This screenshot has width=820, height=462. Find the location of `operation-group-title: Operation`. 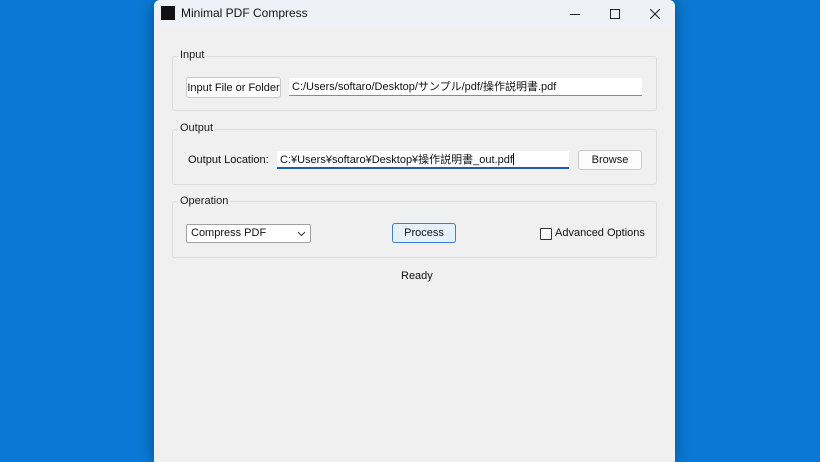

operation-group-title: Operation is located at coordinates (204, 201).